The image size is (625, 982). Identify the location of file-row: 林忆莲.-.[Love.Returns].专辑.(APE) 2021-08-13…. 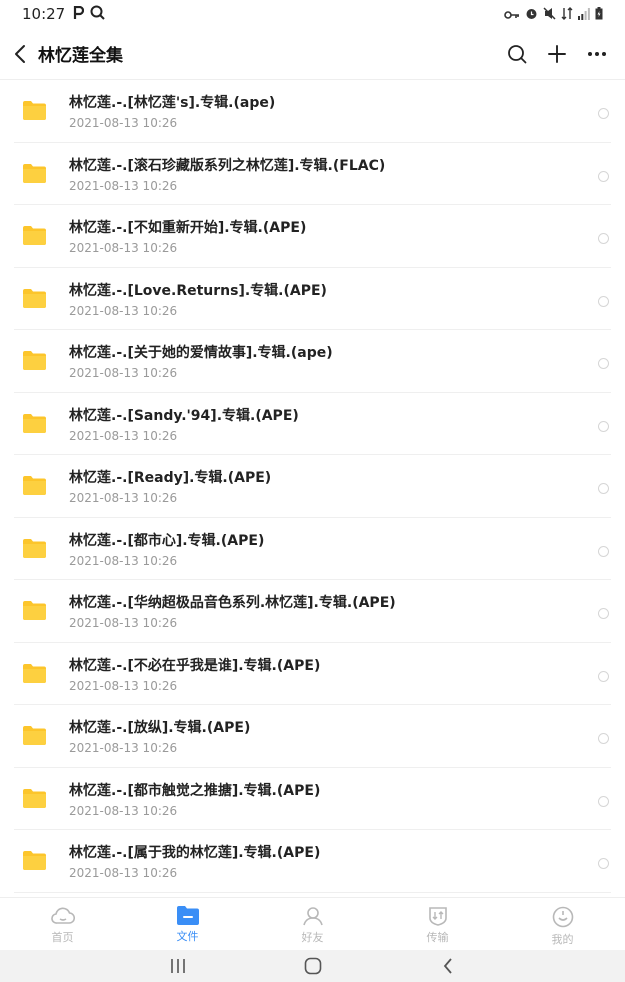
(312, 299).